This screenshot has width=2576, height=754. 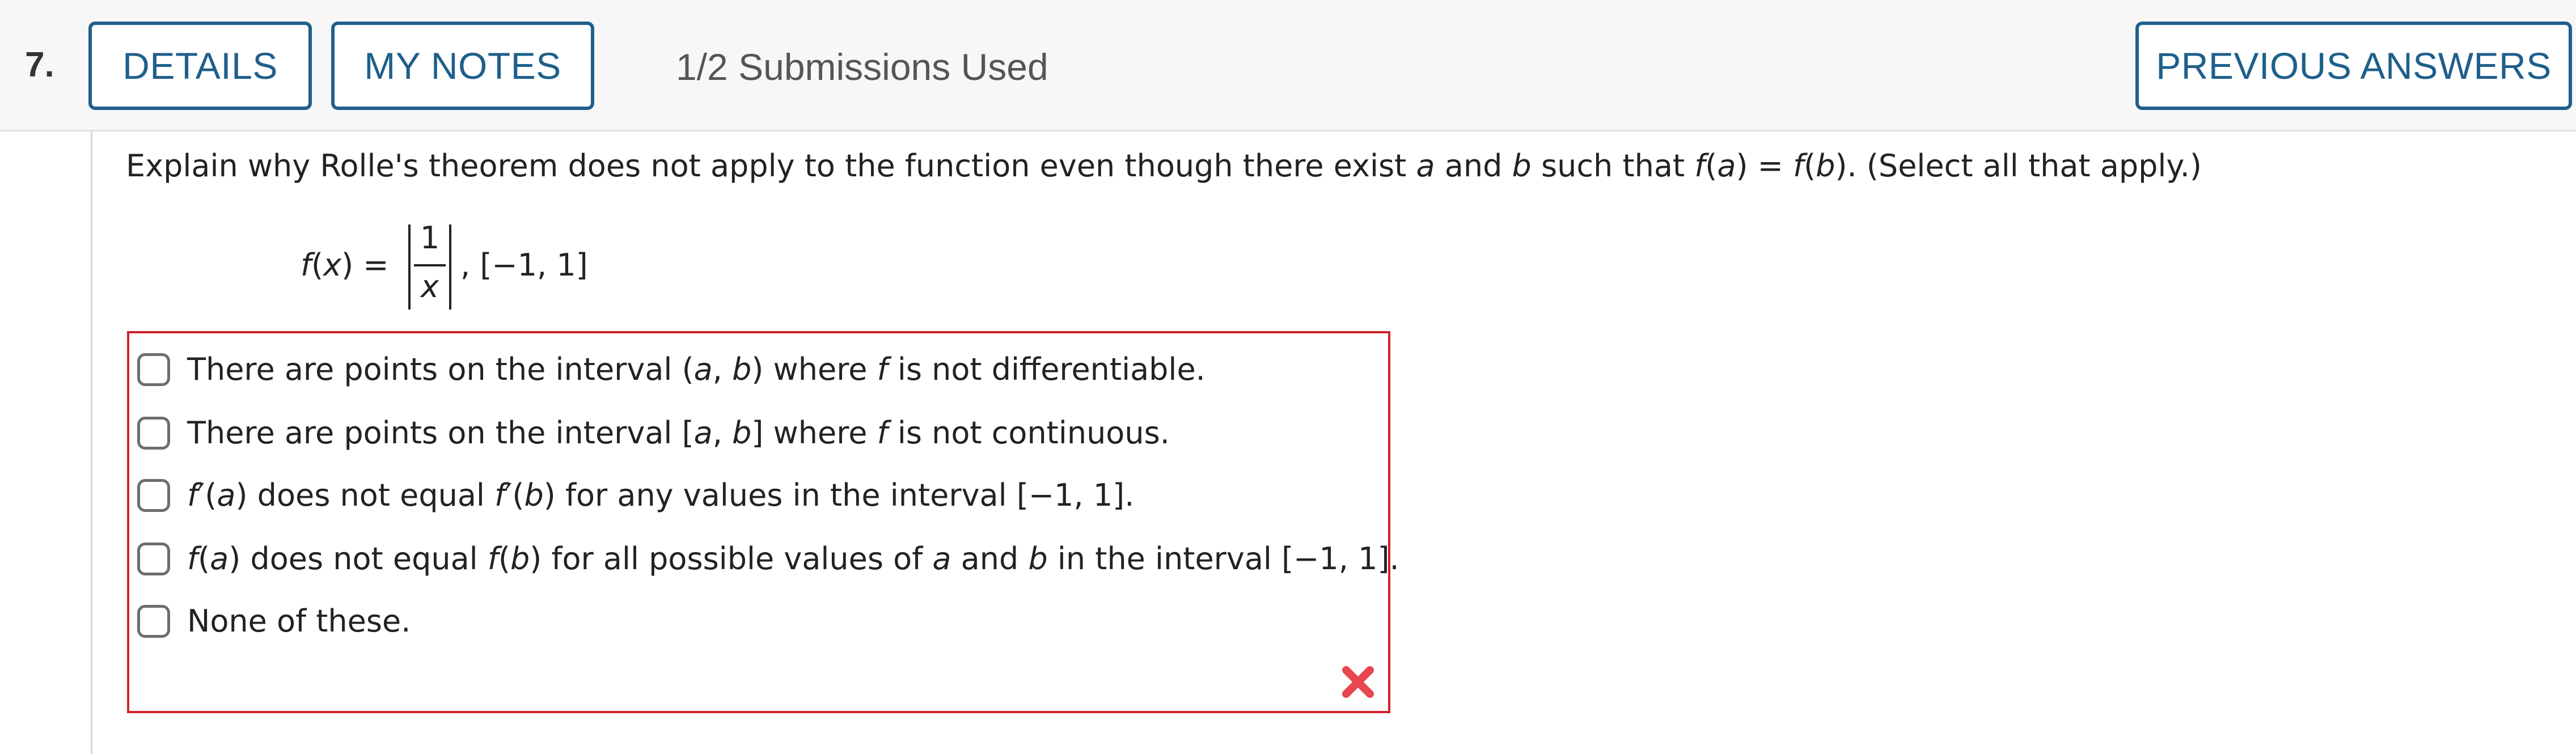 I want to click on option-4-checkbox, so click(x=153, y=559).